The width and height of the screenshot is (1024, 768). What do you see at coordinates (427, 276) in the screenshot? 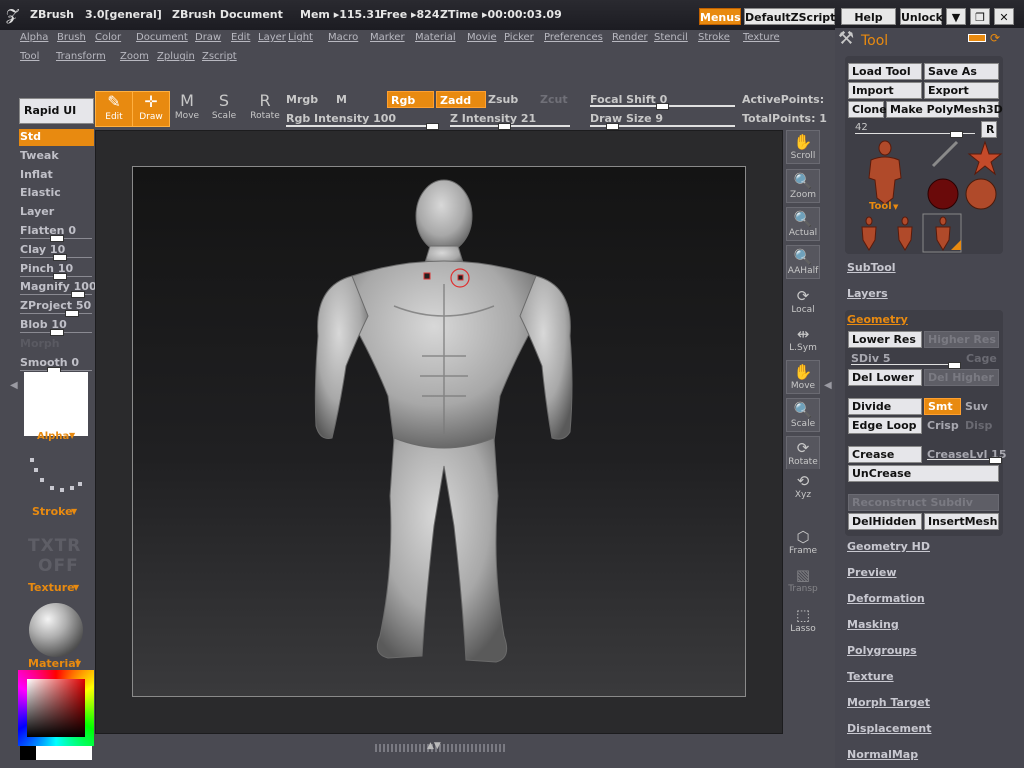
I see `marker-point` at bounding box center [427, 276].